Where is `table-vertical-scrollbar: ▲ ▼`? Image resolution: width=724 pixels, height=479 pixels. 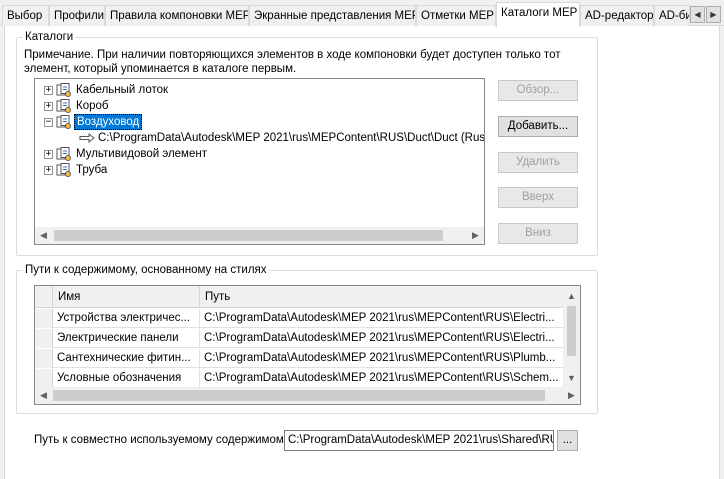 table-vertical-scrollbar: ▲ ▼ is located at coordinates (571, 336).